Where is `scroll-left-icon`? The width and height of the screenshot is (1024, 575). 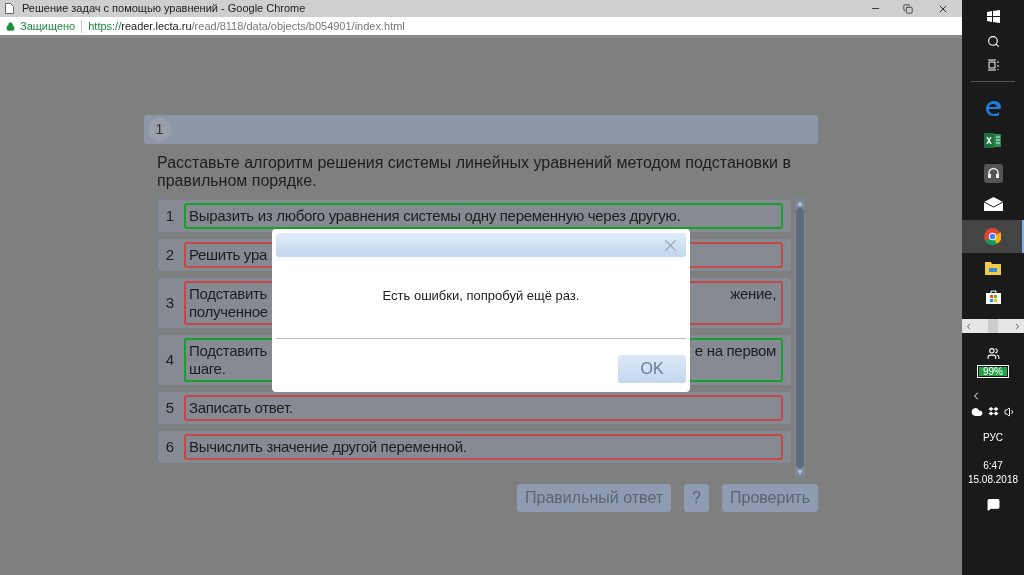
scroll-left-icon is located at coordinates (968, 326).